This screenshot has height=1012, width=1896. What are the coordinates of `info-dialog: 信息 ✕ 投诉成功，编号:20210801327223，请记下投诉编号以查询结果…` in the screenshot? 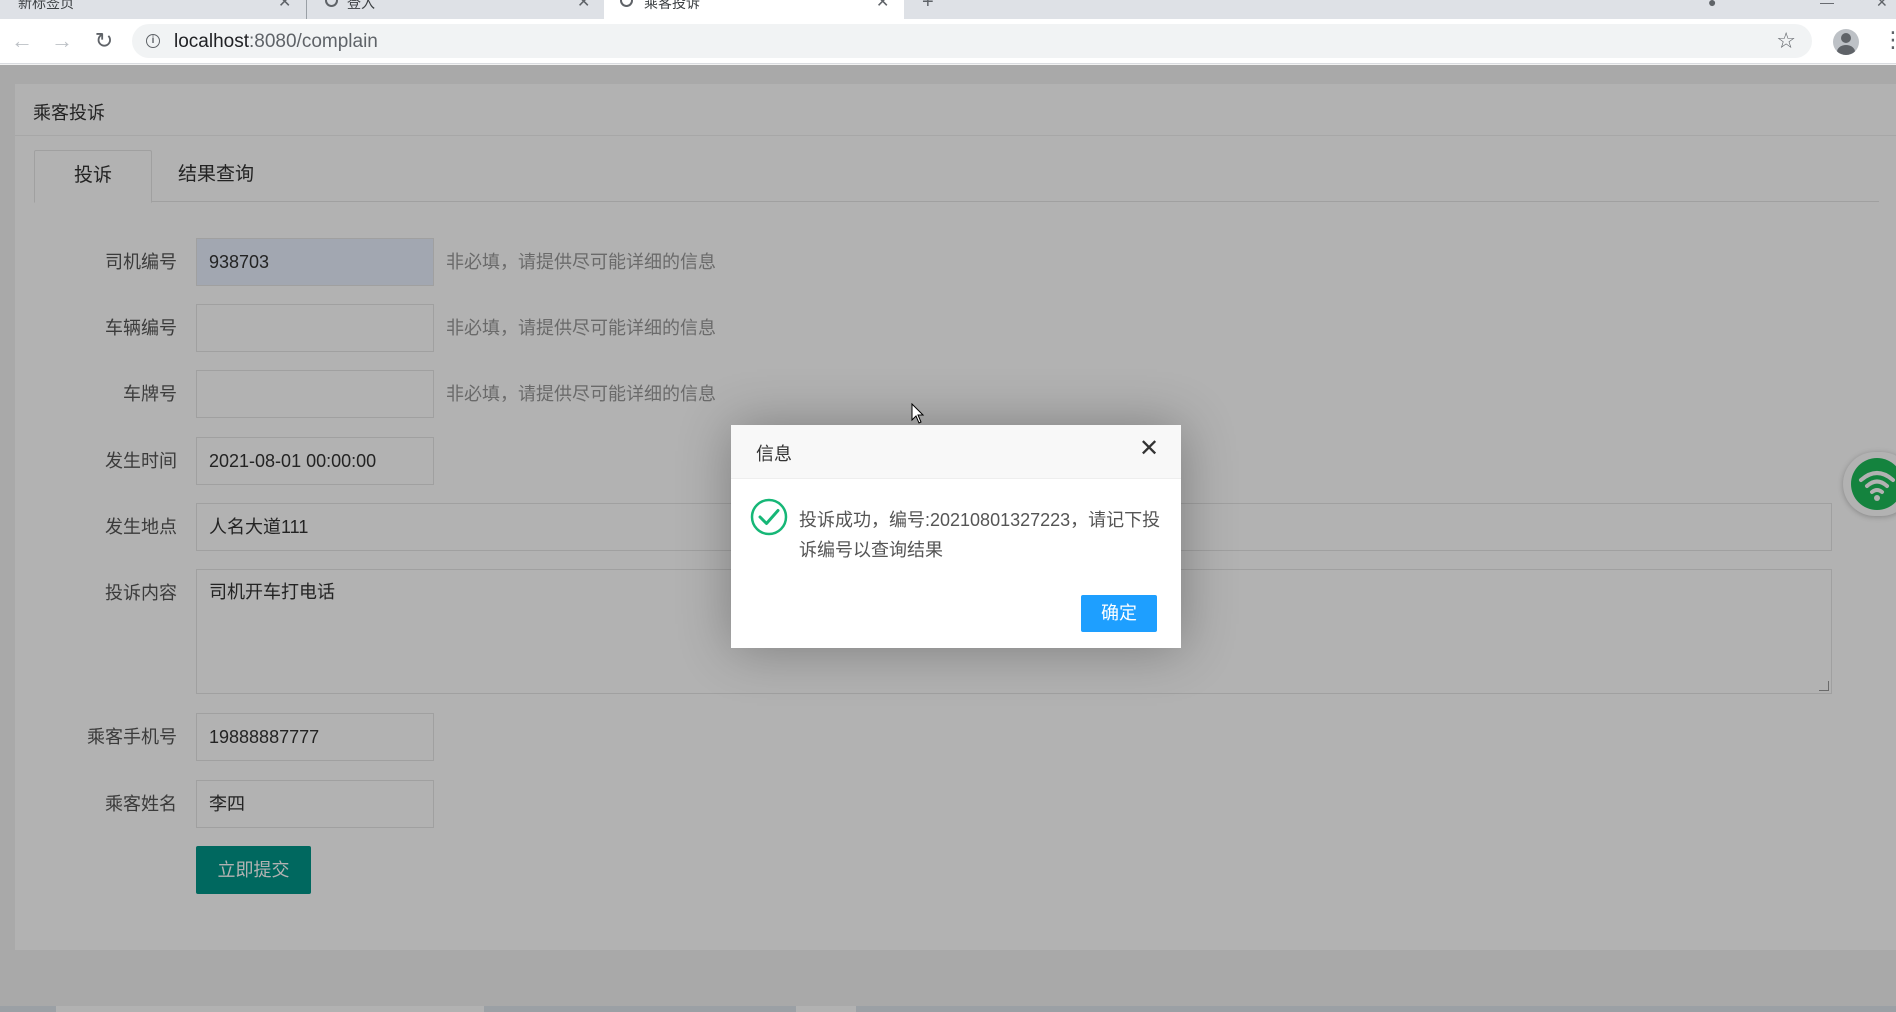 It's located at (956, 536).